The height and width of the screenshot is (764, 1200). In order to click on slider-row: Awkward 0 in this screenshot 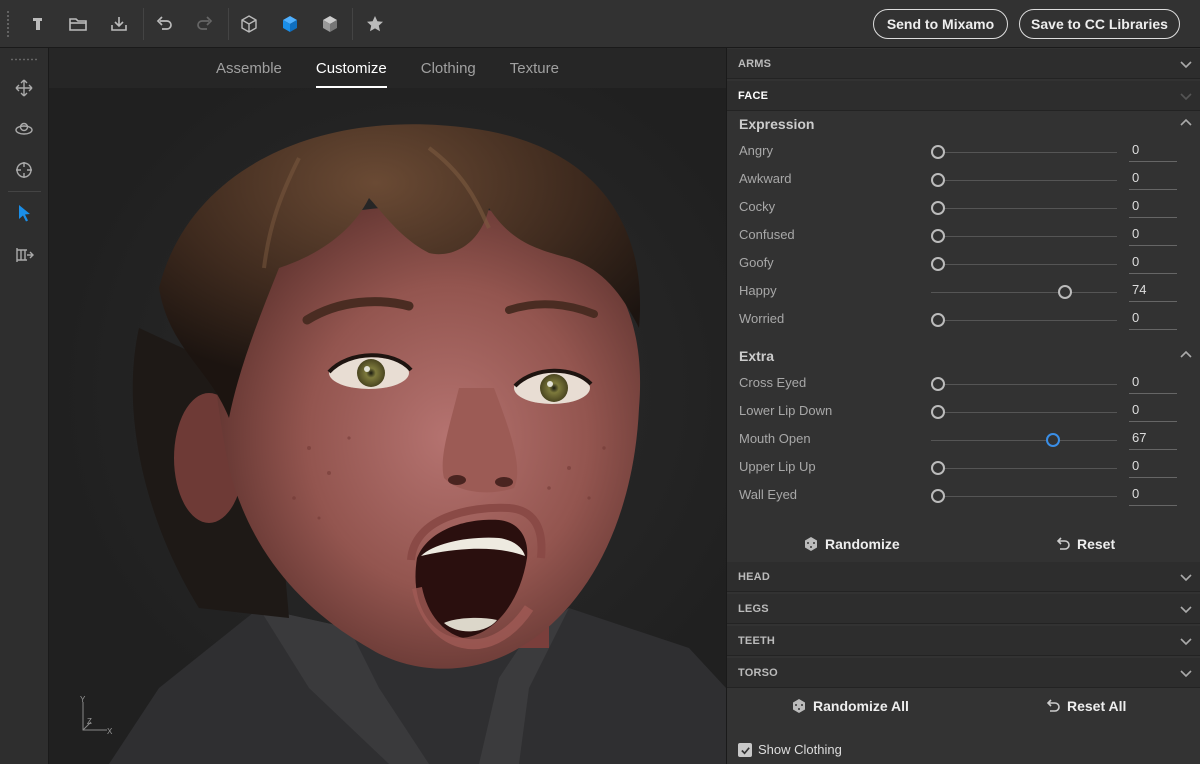, I will do `click(963, 180)`.